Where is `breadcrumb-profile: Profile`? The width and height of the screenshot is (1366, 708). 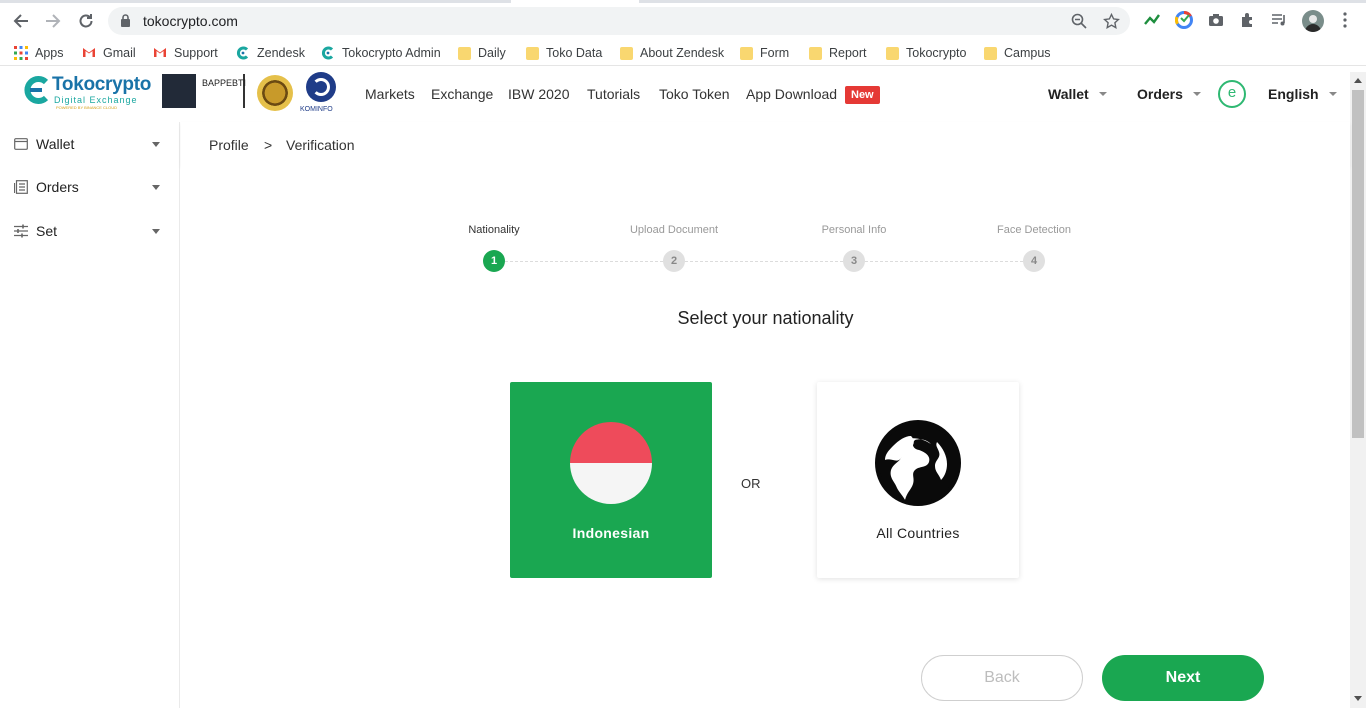
breadcrumb-profile: Profile is located at coordinates (229, 145).